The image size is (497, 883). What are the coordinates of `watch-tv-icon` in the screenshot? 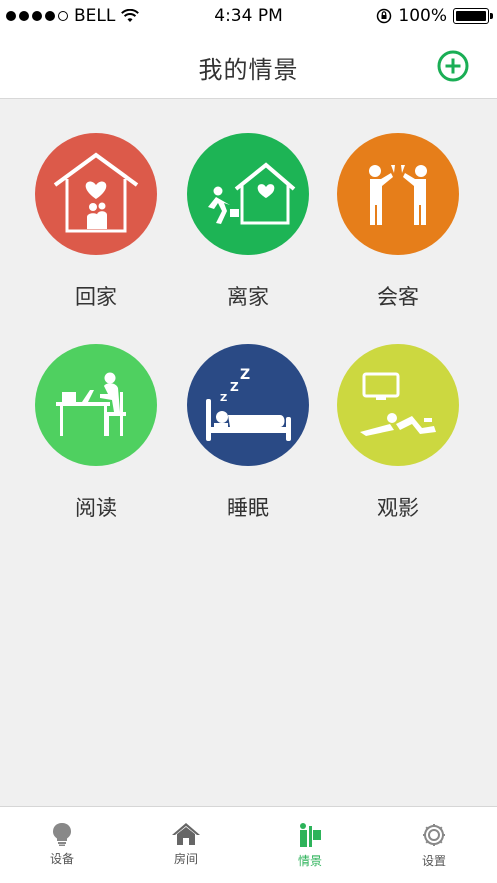 It's located at (398, 404).